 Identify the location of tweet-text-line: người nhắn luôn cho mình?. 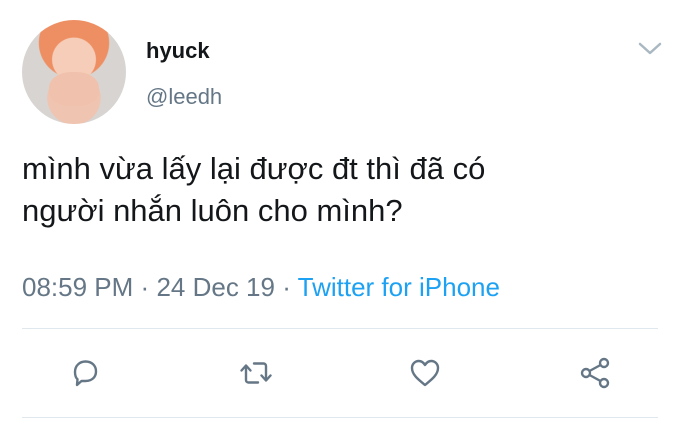
(212, 210).